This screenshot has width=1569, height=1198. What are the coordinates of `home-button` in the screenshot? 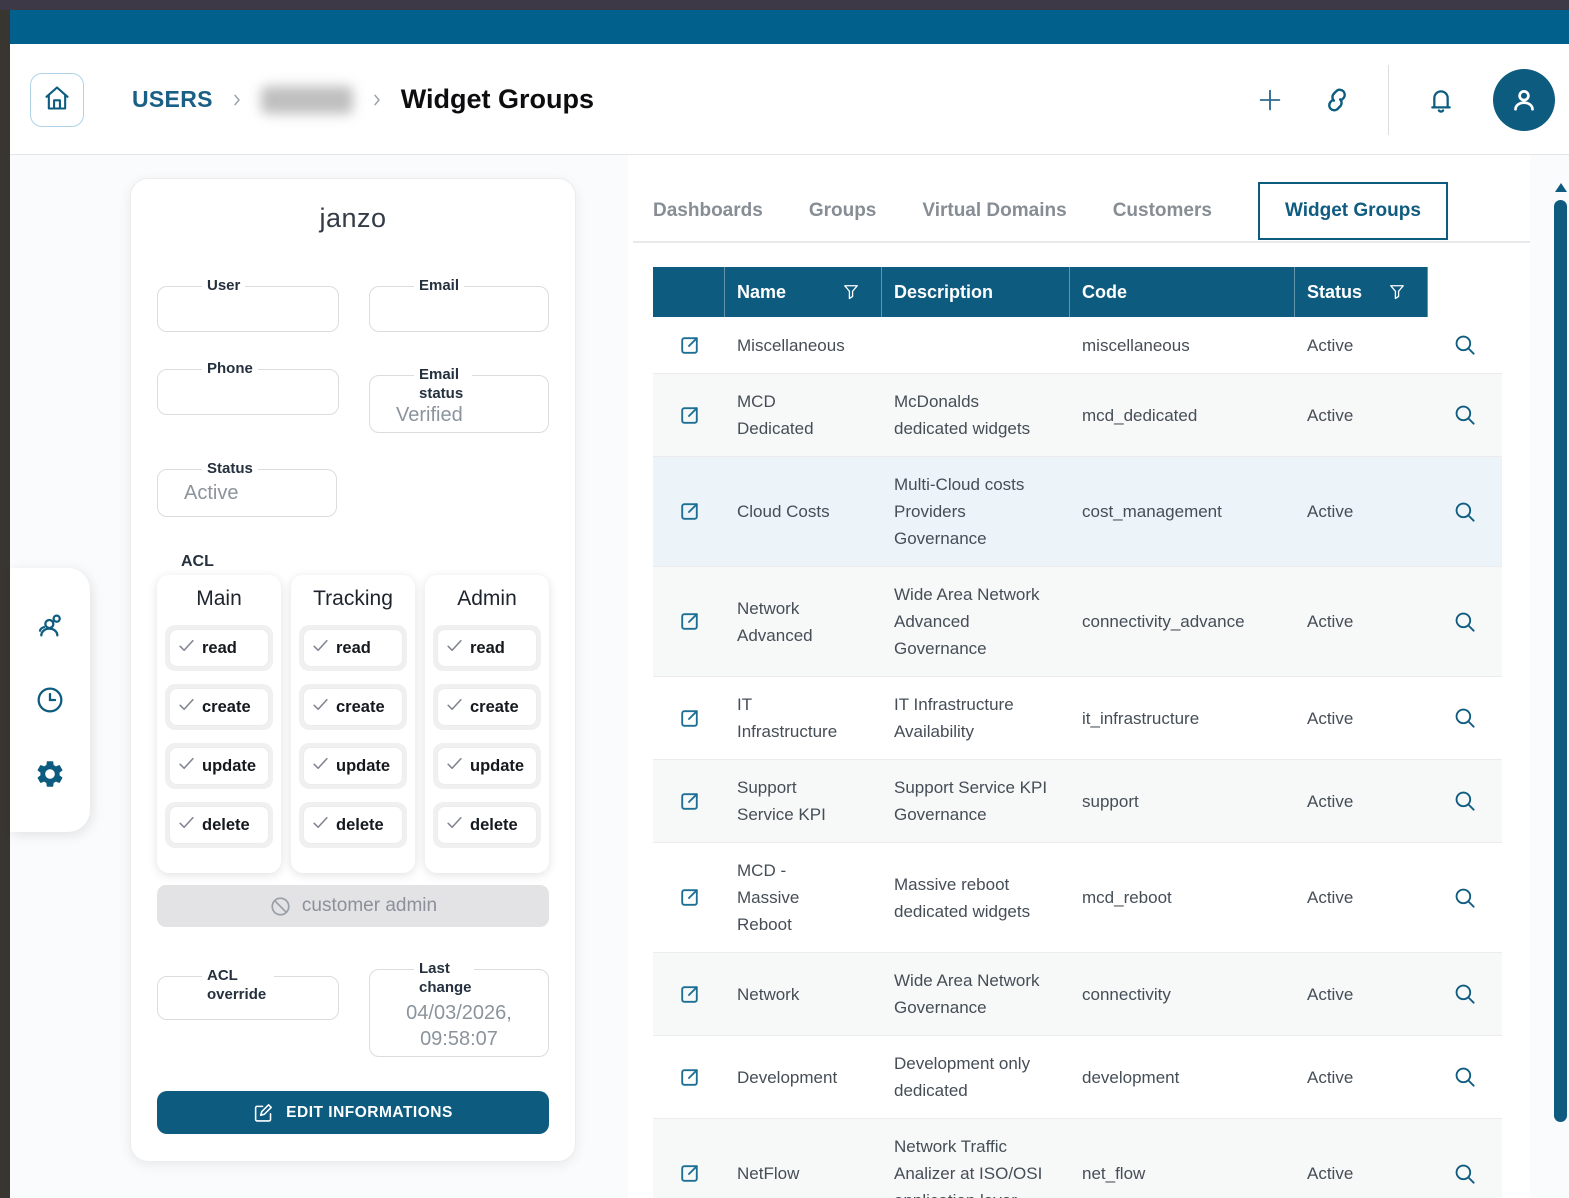 It's located at (57, 100).